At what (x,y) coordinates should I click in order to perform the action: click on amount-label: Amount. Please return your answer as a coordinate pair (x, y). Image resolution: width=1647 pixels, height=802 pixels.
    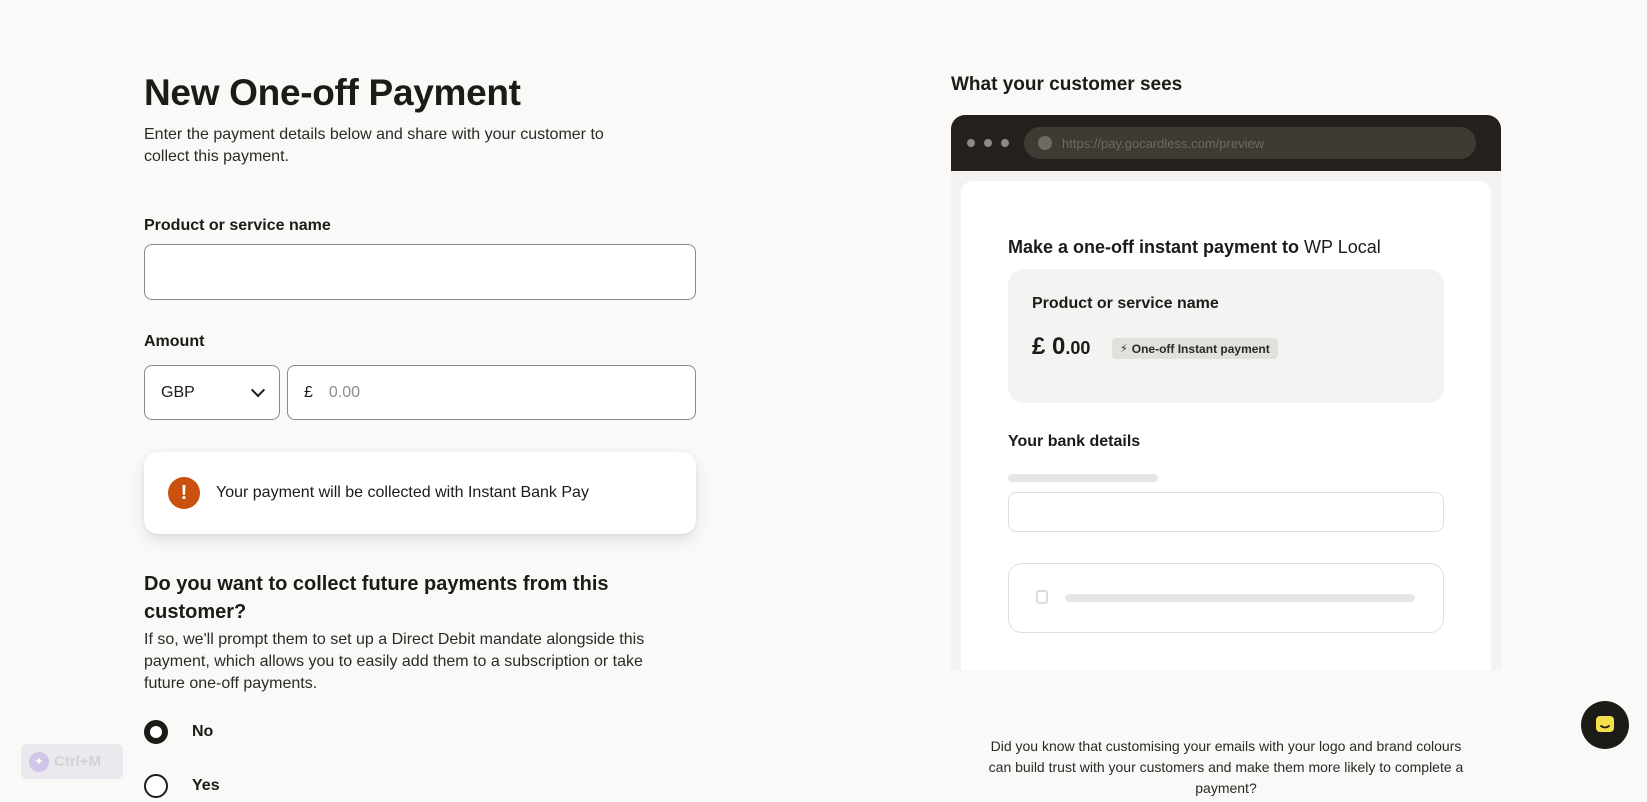
    Looking at the image, I should click on (174, 341).